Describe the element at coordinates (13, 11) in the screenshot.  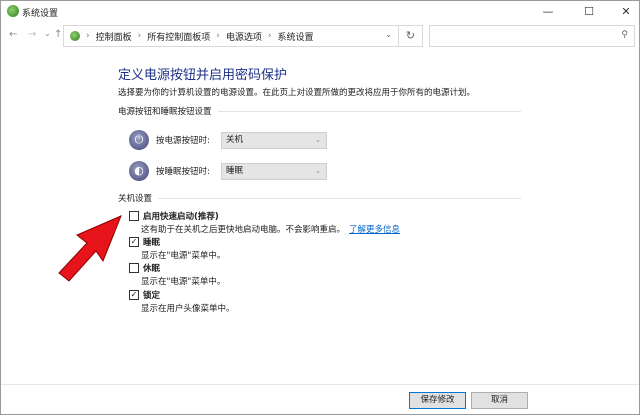
I see `app-icon` at that location.